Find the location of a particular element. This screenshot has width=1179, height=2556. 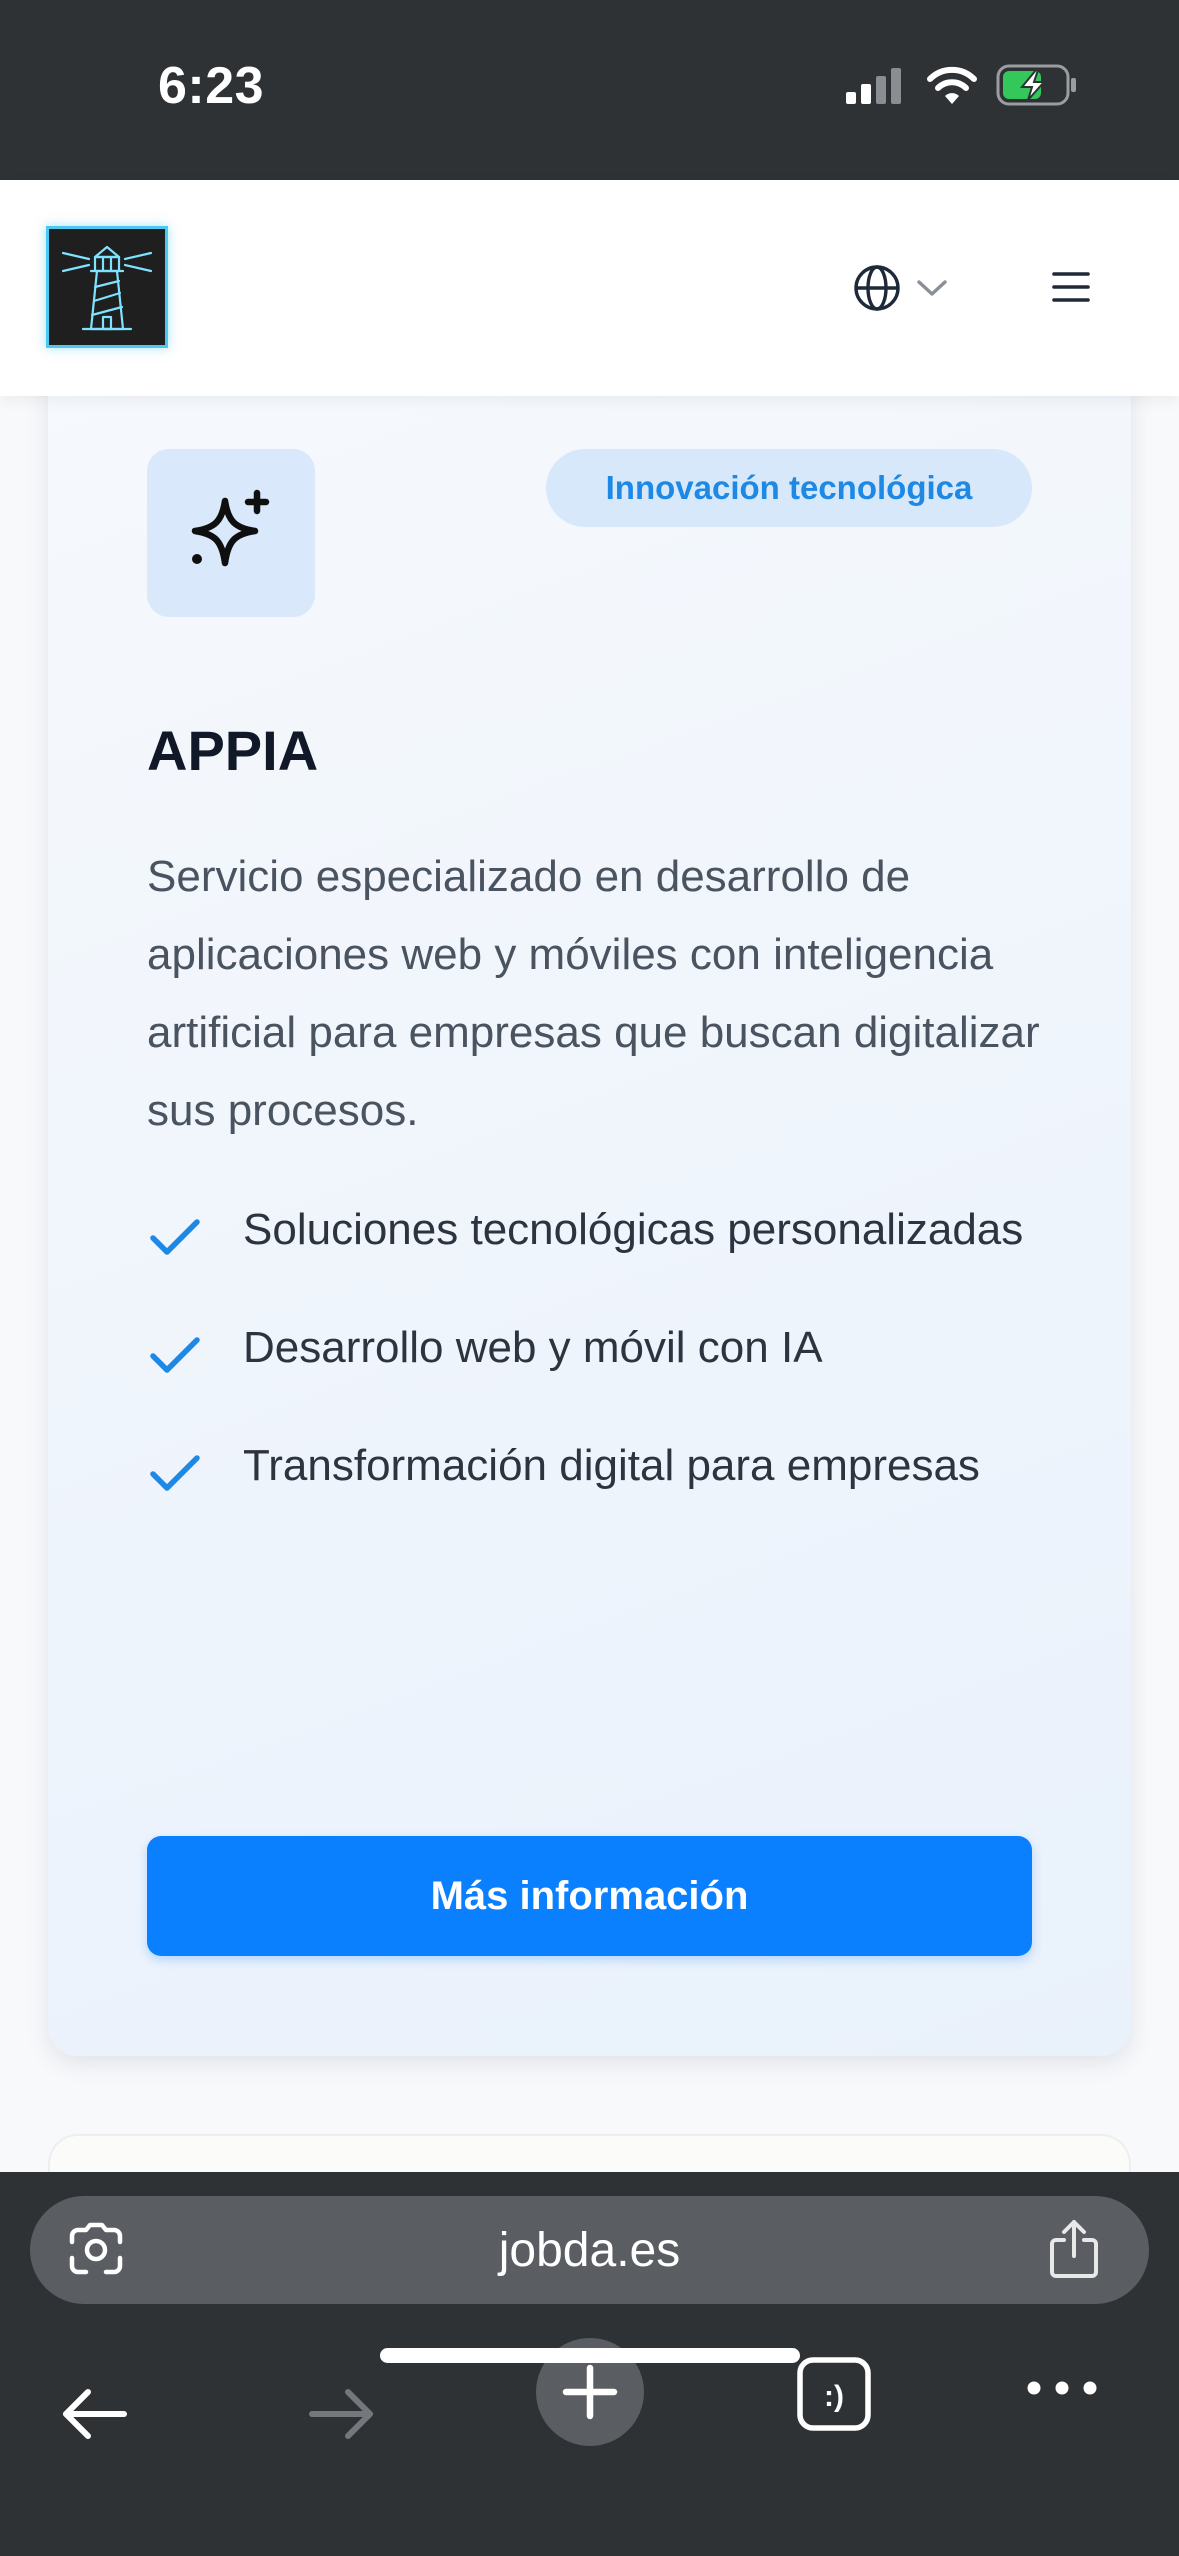

feature-item: Soluciones tecnológicas personalizadas is located at coordinates (597, 1230).